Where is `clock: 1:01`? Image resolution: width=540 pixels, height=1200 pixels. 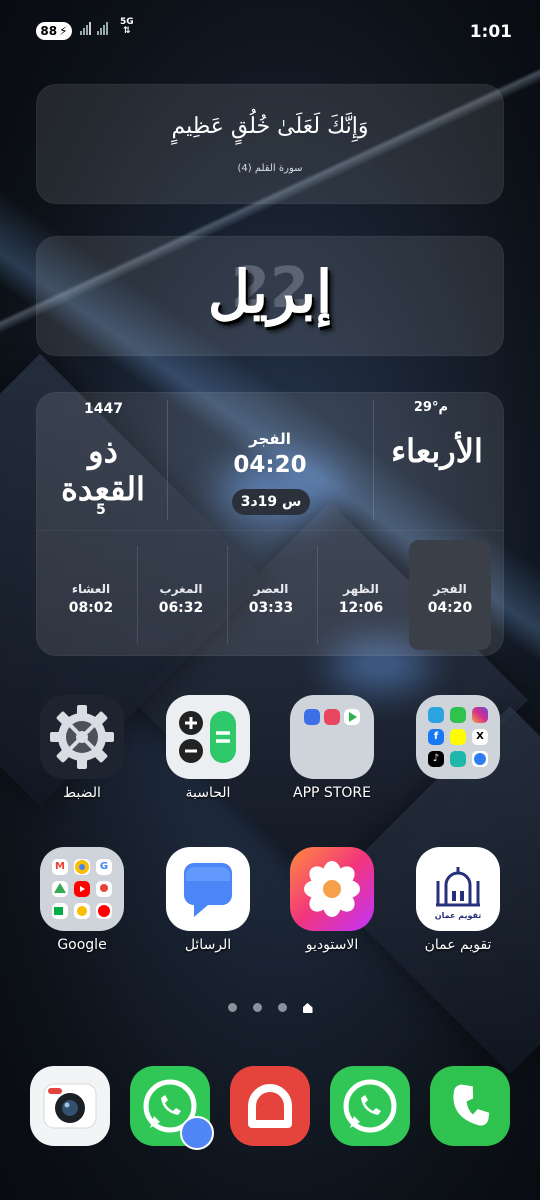
clock: 1:01 is located at coordinates (490, 32).